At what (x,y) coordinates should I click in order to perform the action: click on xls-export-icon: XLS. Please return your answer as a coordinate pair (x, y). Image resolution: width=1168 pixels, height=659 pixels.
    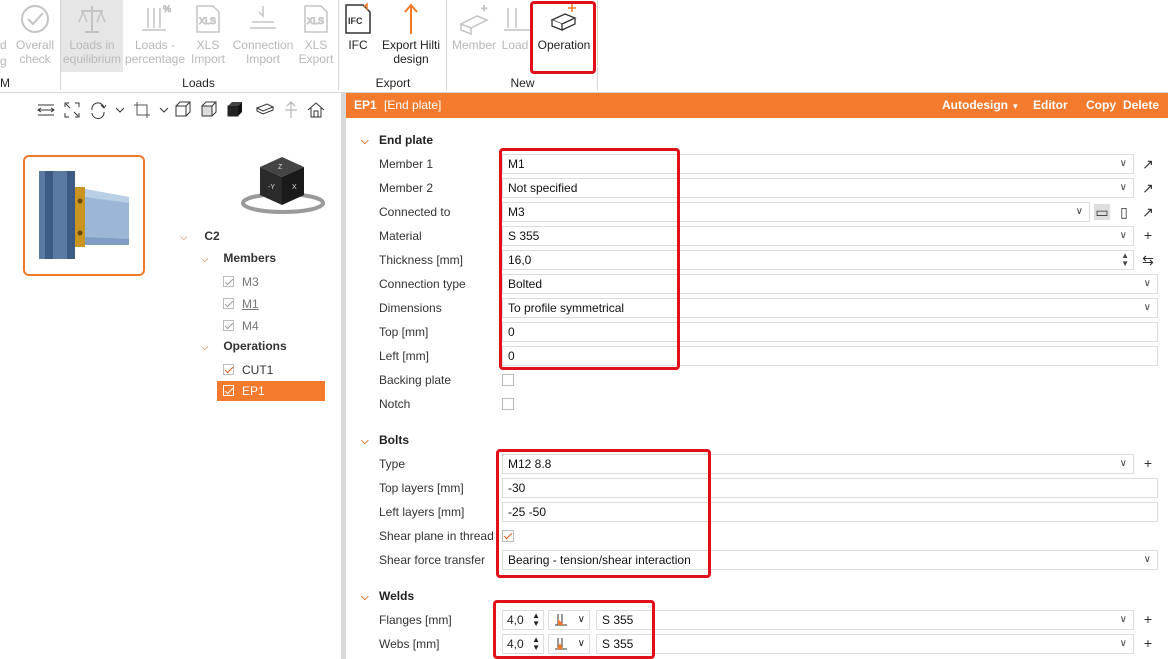
    Looking at the image, I should click on (316, 19).